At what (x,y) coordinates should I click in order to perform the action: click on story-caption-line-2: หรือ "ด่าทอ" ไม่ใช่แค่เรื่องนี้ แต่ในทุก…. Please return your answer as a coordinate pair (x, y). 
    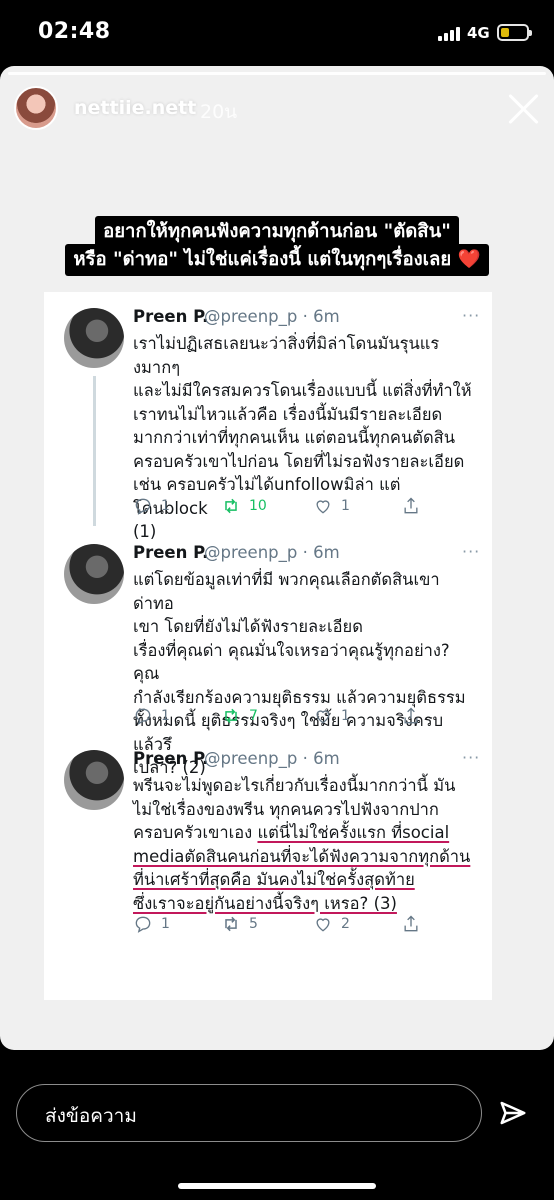
    Looking at the image, I should click on (277, 260).